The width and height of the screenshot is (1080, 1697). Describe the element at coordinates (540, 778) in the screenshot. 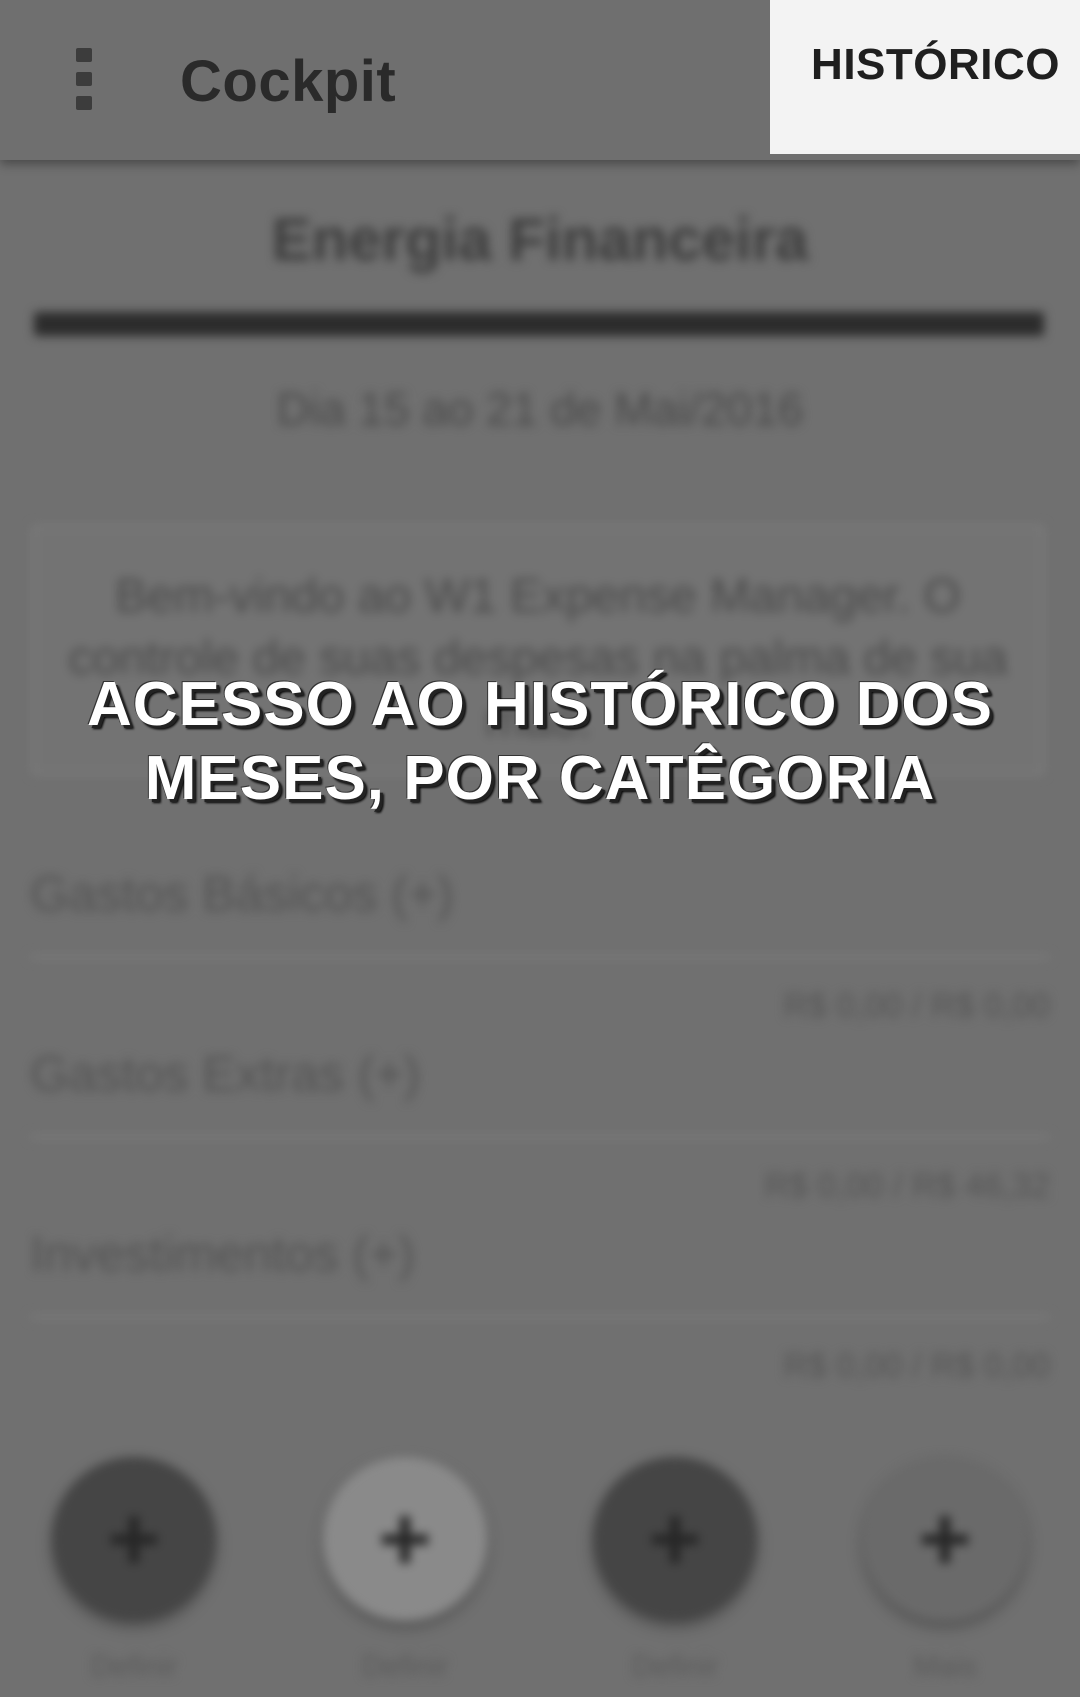

I see `caption-line-2: MESES, POR CATÊGORIA` at that location.